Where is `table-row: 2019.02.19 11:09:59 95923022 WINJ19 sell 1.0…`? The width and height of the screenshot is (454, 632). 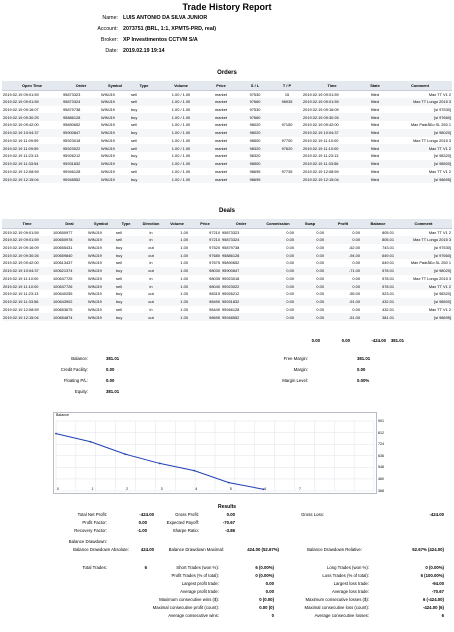 table-row: 2019.02.19 11:09:59 95923022 WINJ19 sell 1.0… is located at coordinates (227, 148).